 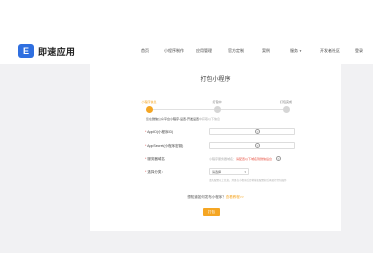 What do you see at coordinates (235, 197) in the screenshot?
I see `tutorial-link: 查看教程>>` at bounding box center [235, 197].